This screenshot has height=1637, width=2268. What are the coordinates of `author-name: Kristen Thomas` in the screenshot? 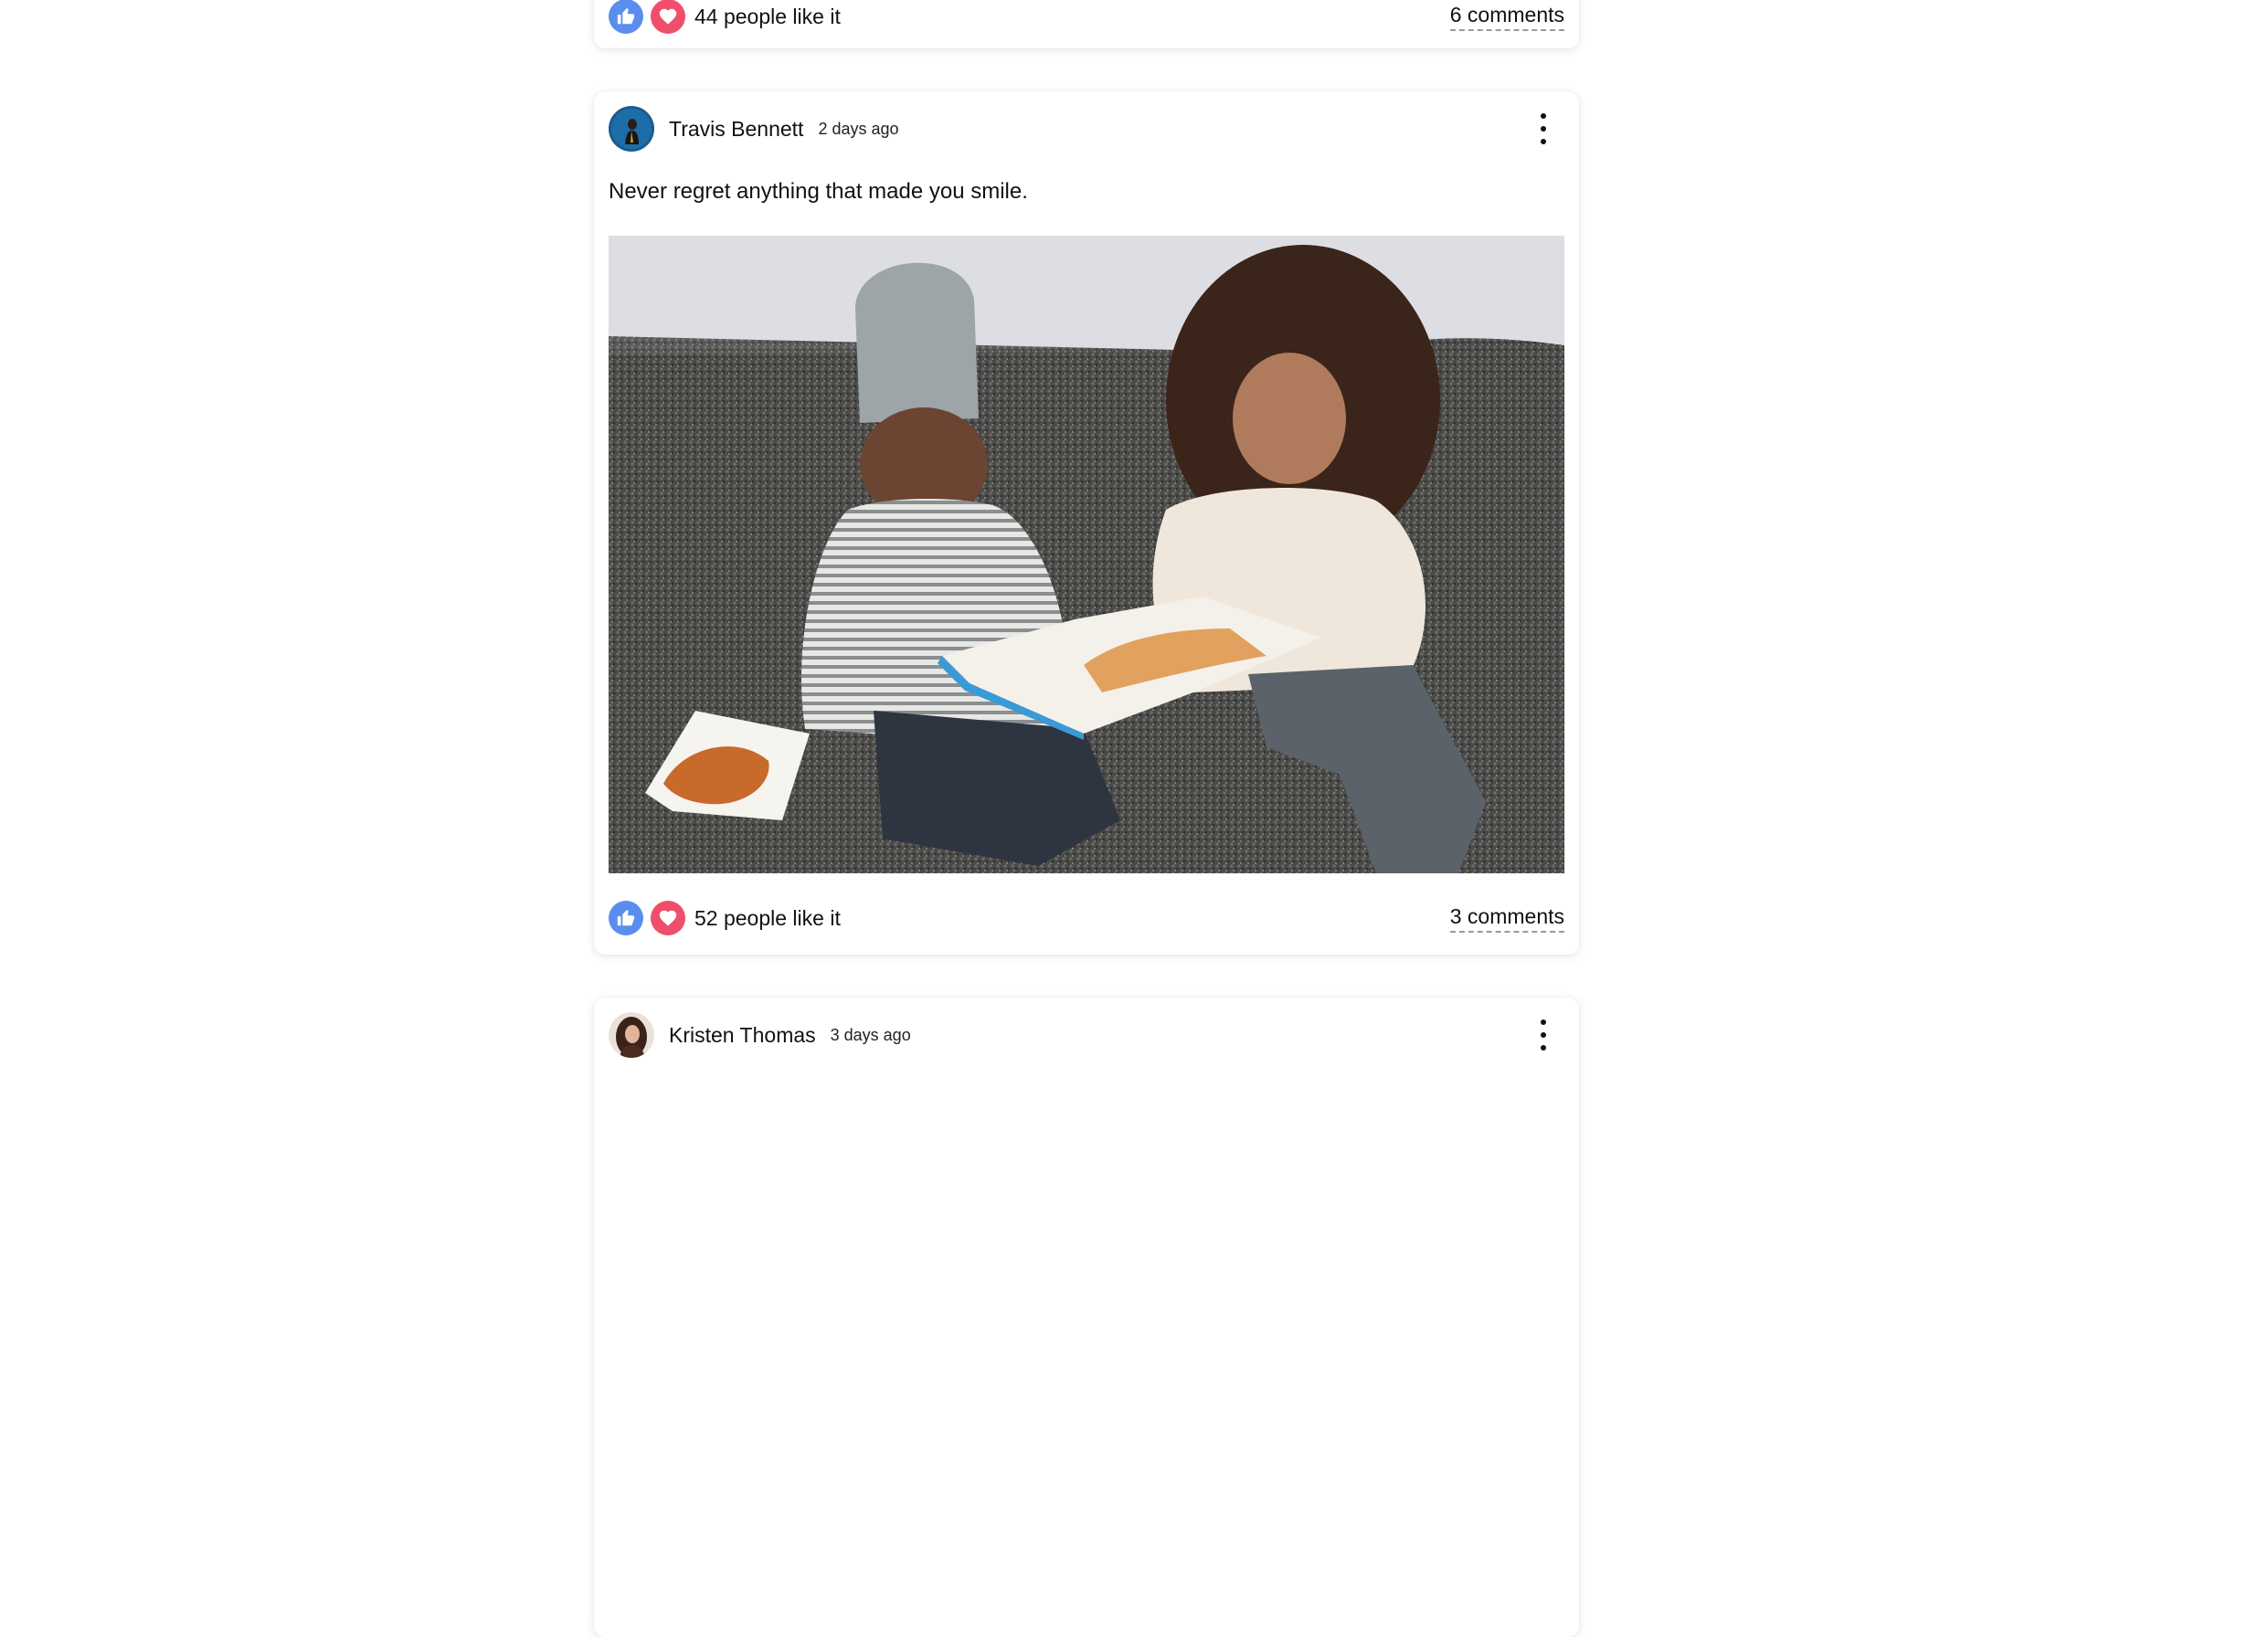 It's located at (742, 1035).